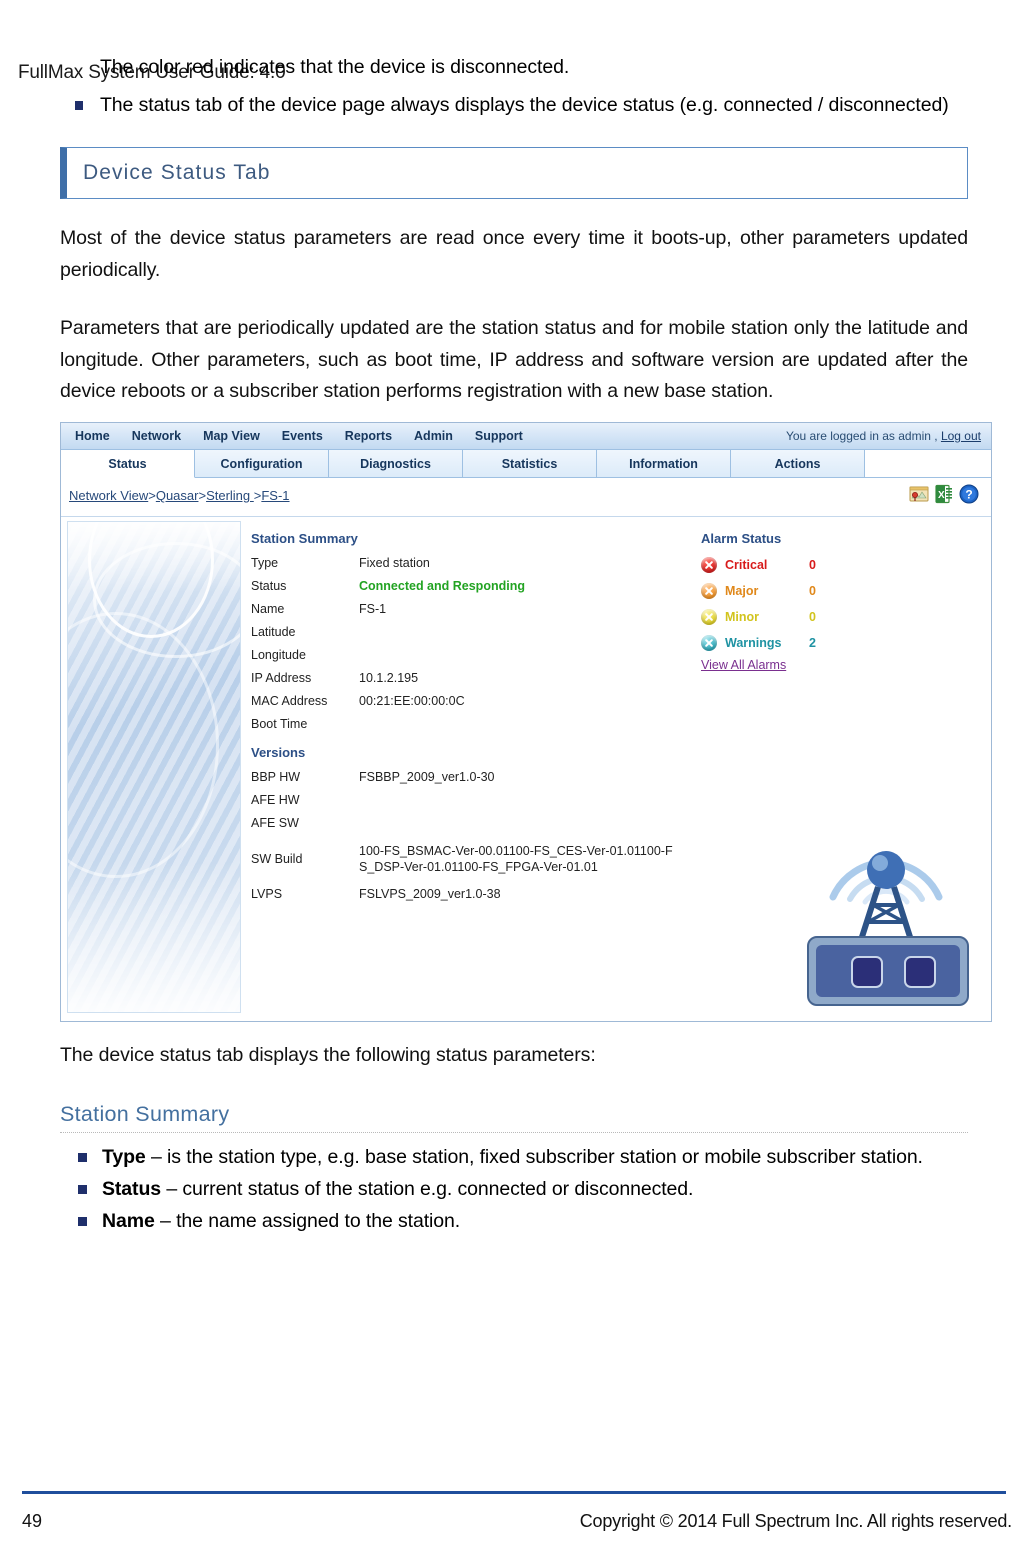 The image size is (1028, 1546). What do you see at coordinates (709, 565) in the screenshot?
I see `alarm-critical-icon` at bounding box center [709, 565].